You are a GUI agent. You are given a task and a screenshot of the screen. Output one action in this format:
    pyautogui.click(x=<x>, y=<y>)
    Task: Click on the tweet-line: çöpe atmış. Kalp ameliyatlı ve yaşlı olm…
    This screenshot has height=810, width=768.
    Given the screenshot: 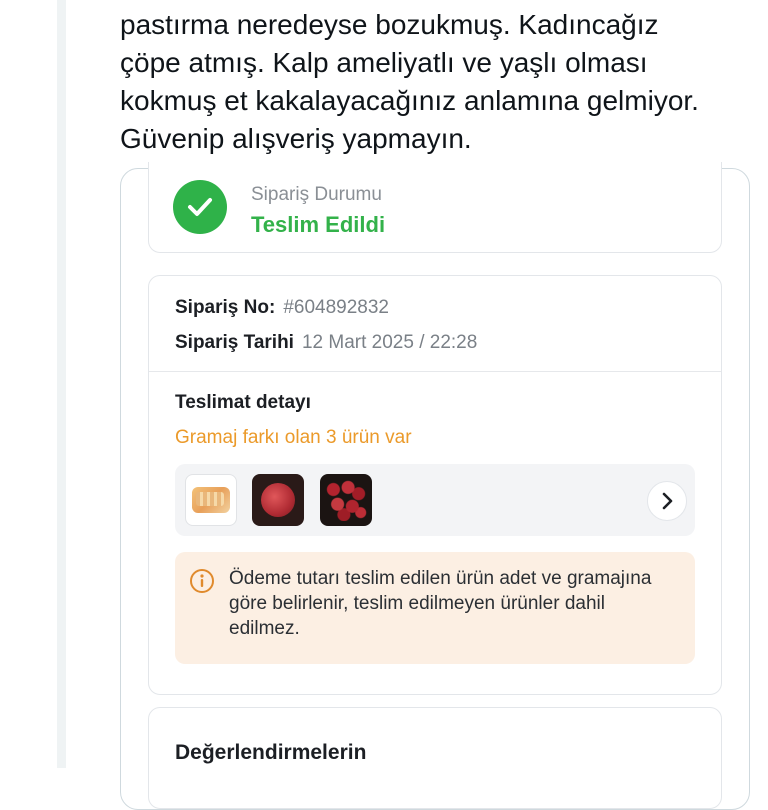 What is the action you would take?
    pyautogui.click(x=384, y=62)
    